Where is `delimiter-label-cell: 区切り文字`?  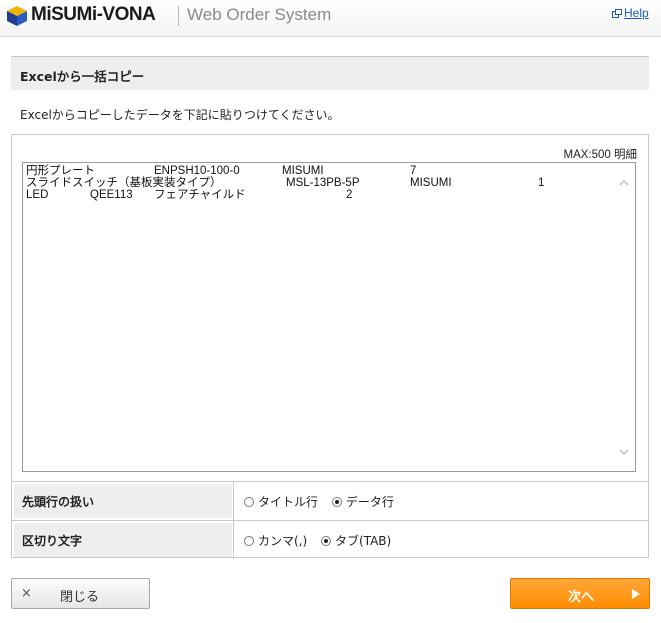
delimiter-label-cell: 区切り文字 is located at coordinates (123, 540).